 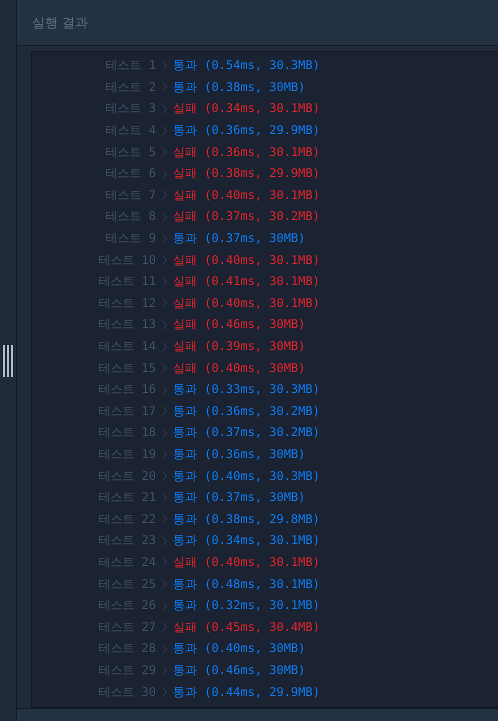 What do you see at coordinates (239, 368) in the screenshot?
I see `test-result: 실패 (0.40ms, 30MB)` at bounding box center [239, 368].